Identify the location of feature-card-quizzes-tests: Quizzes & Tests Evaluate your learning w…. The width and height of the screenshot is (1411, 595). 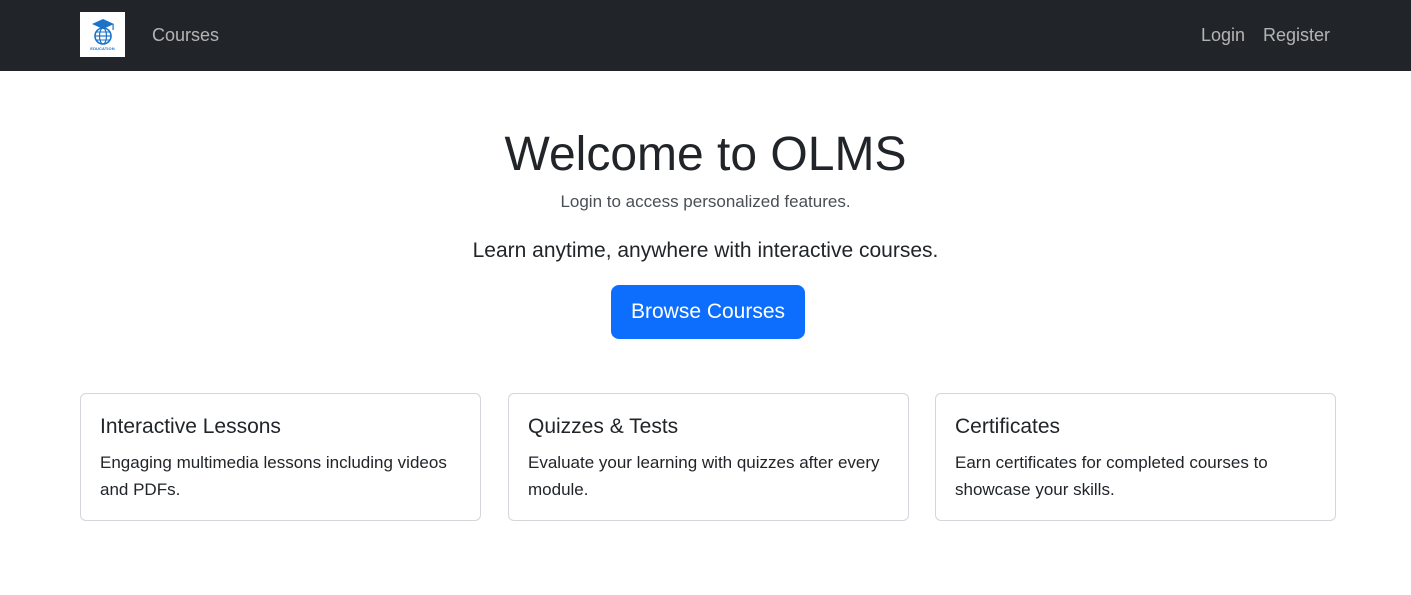
(708, 457).